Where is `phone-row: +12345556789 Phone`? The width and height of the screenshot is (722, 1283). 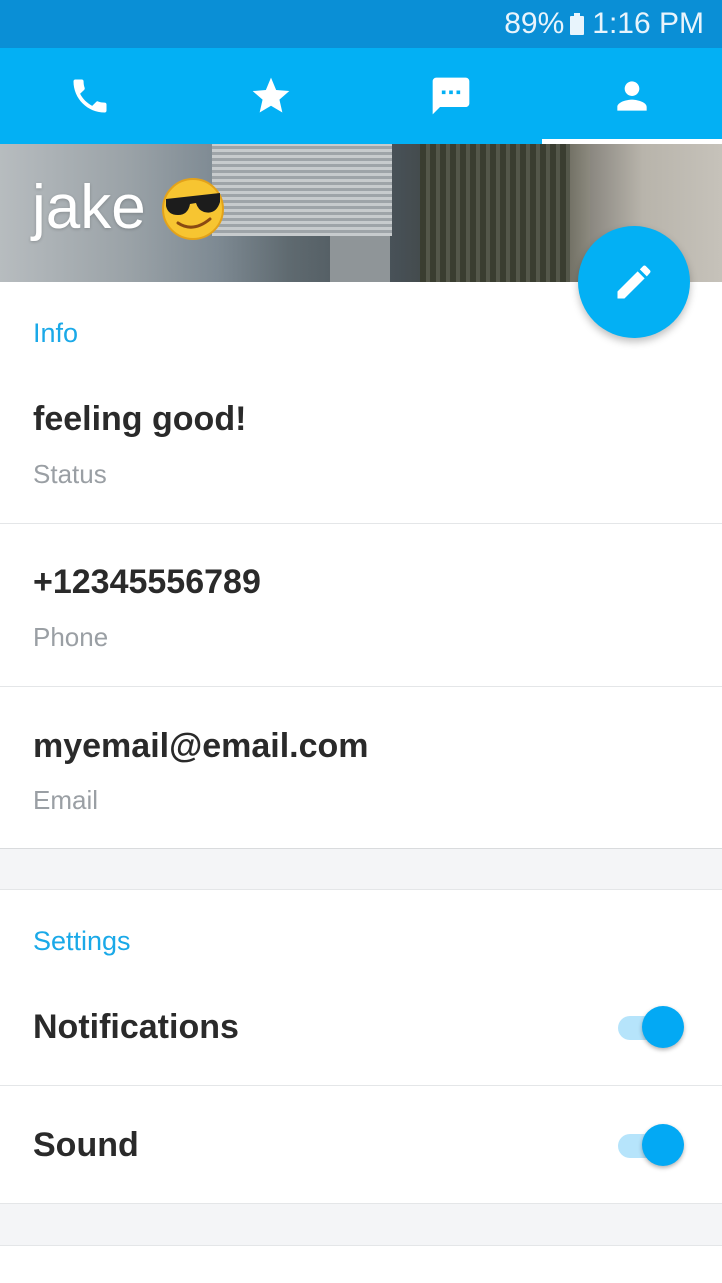
phone-row: +12345556789 Phone is located at coordinates (361, 605).